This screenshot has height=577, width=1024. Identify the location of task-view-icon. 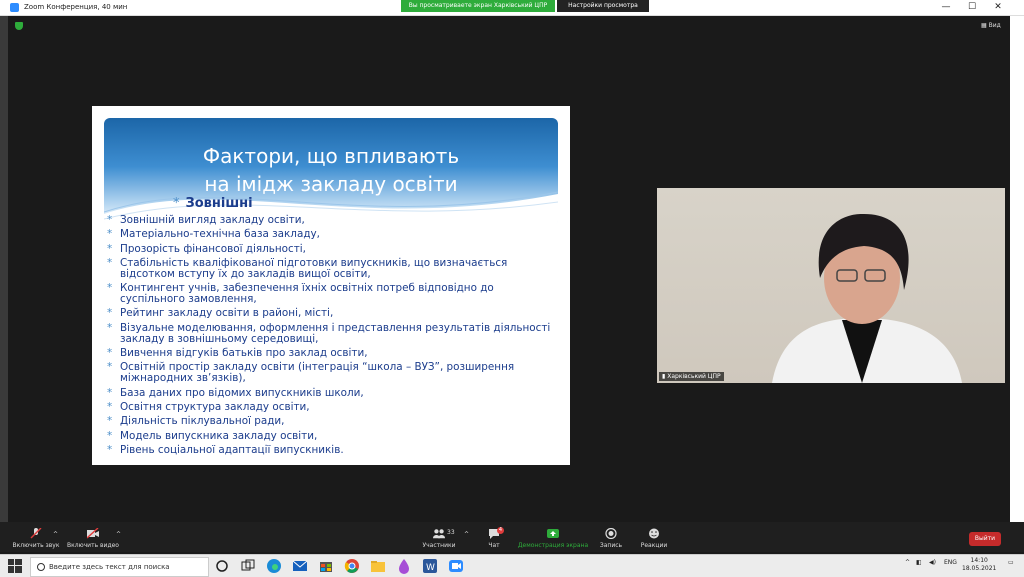
(248, 566).